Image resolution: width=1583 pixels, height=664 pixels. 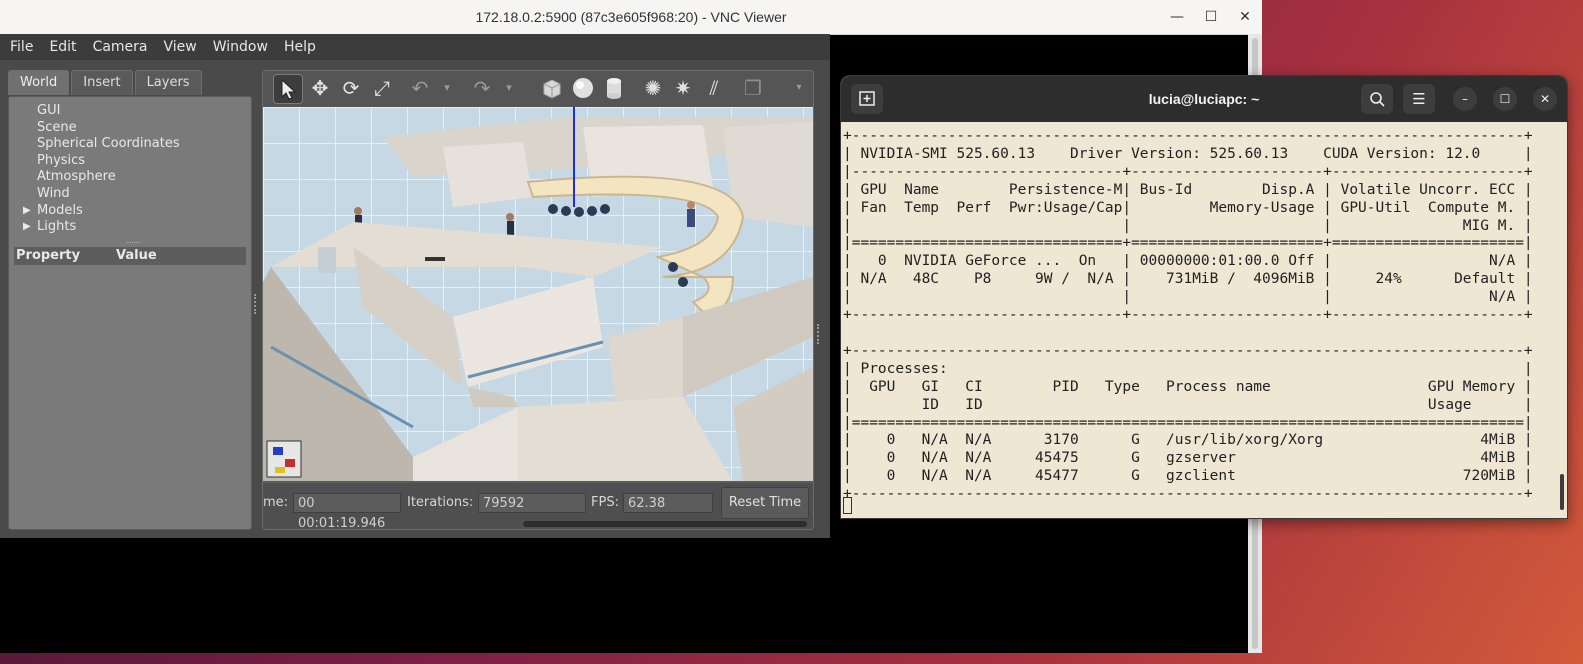 What do you see at coordinates (1419, 99) in the screenshot?
I see `hamburger-menu-icon: ☰` at bounding box center [1419, 99].